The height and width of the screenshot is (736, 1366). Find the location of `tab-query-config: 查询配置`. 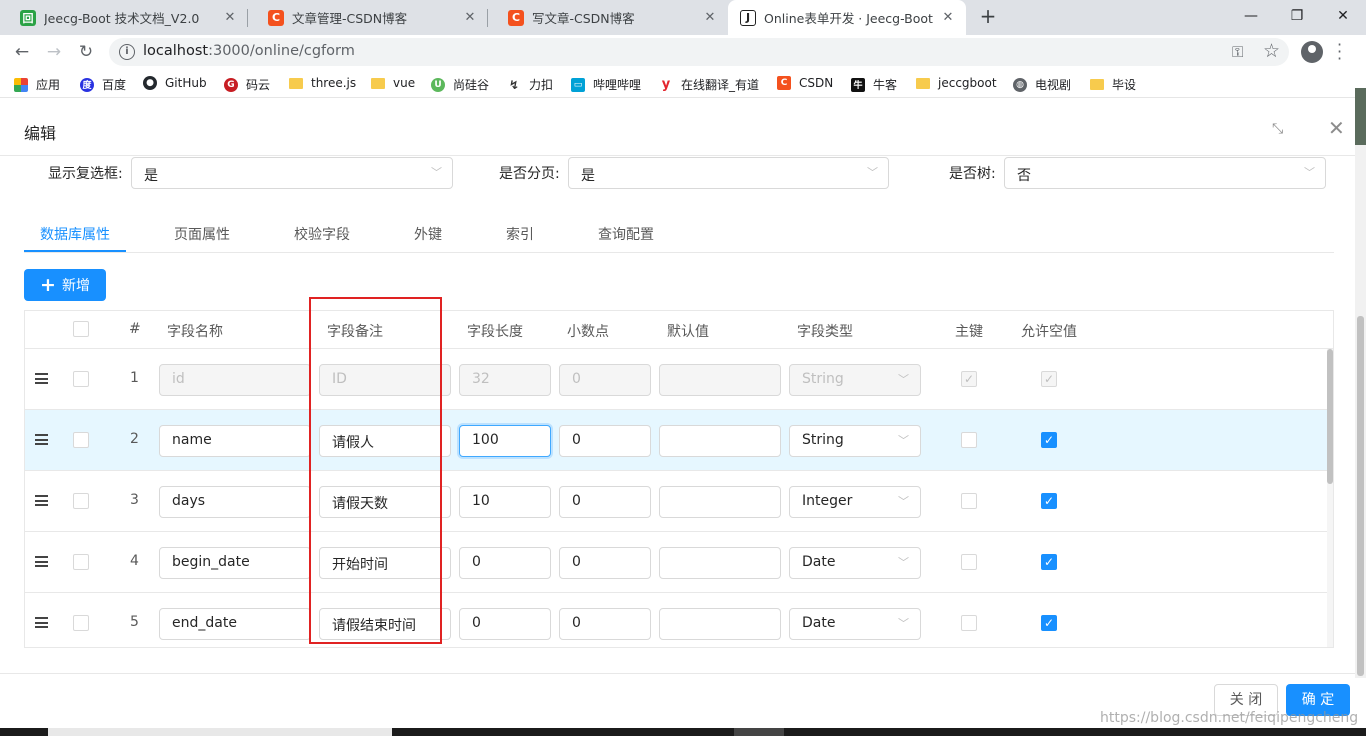

tab-query-config: 查询配置 is located at coordinates (626, 234).